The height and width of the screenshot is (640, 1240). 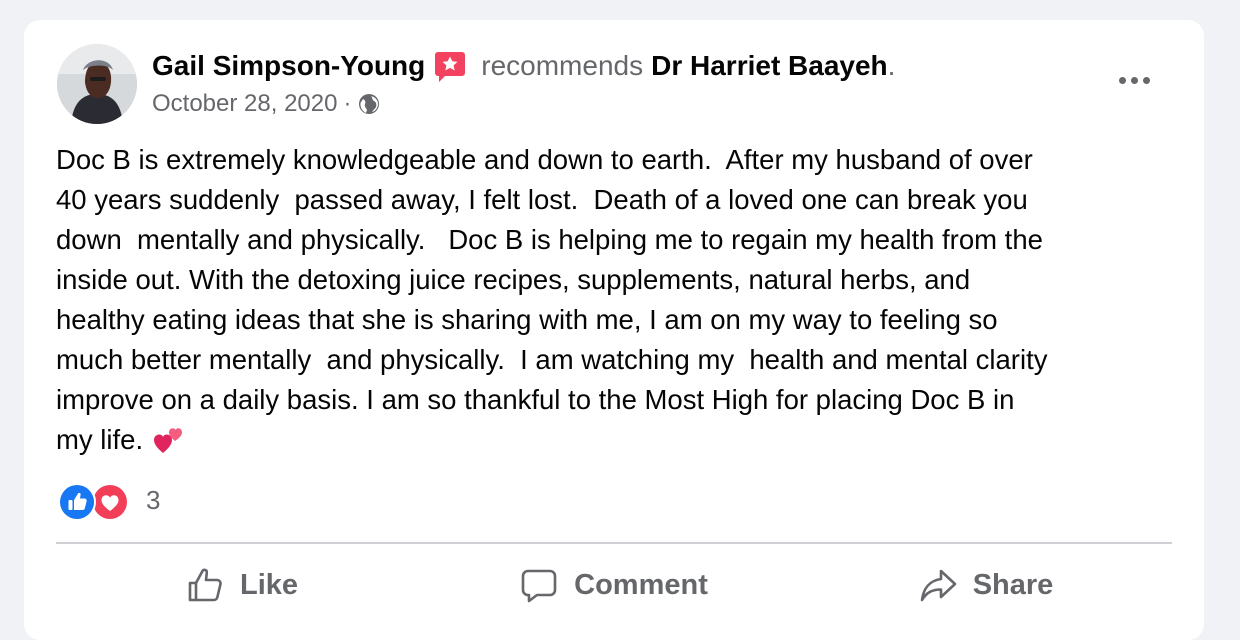 I want to click on reaction-count: 3, so click(x=153, y=500).